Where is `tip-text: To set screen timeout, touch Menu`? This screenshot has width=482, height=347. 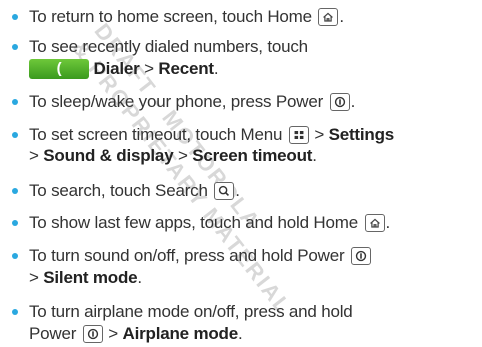
tip-text: To set screen timeout, touch Menu is located at coordinates (156, 134).